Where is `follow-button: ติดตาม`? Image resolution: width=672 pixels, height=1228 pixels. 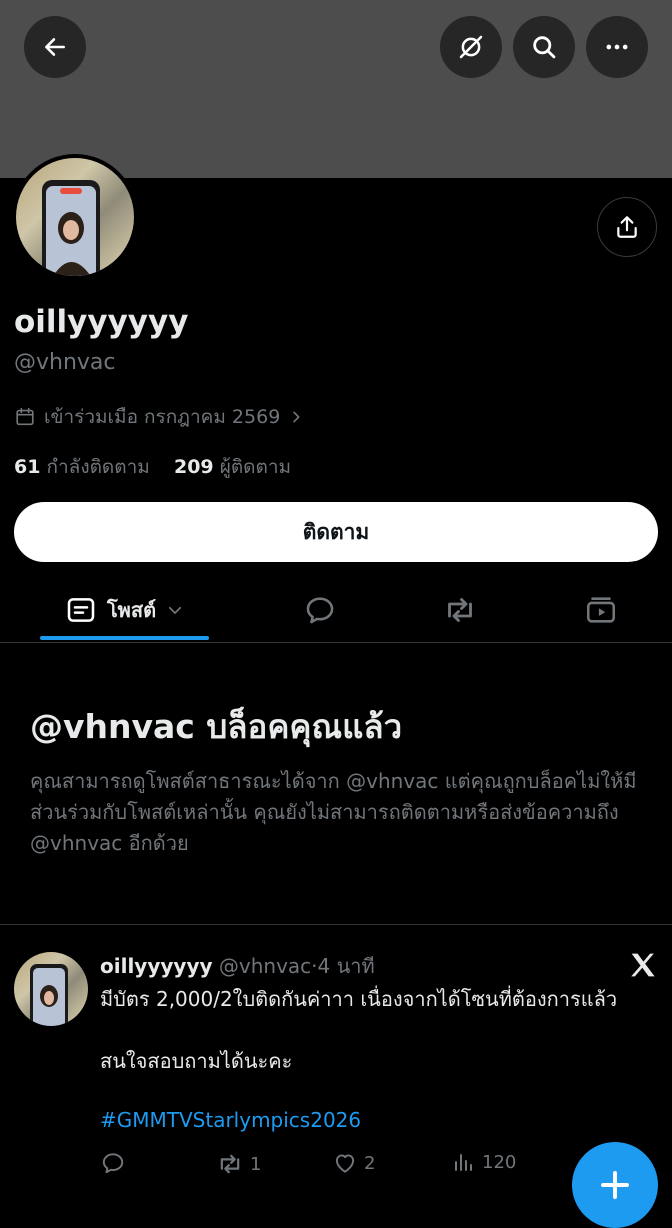 follow-button: ติดตาม is located at coordinates (336, 532).